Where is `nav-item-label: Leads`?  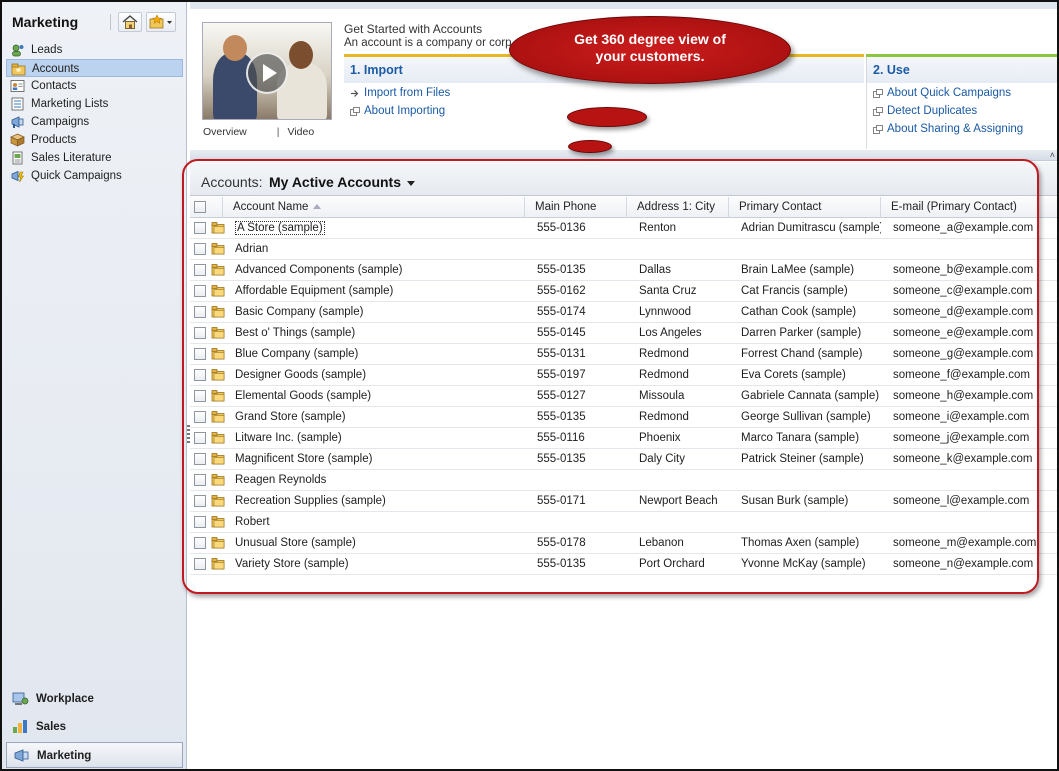
nav-item-label: Leads is located at coordinates (47, 50).